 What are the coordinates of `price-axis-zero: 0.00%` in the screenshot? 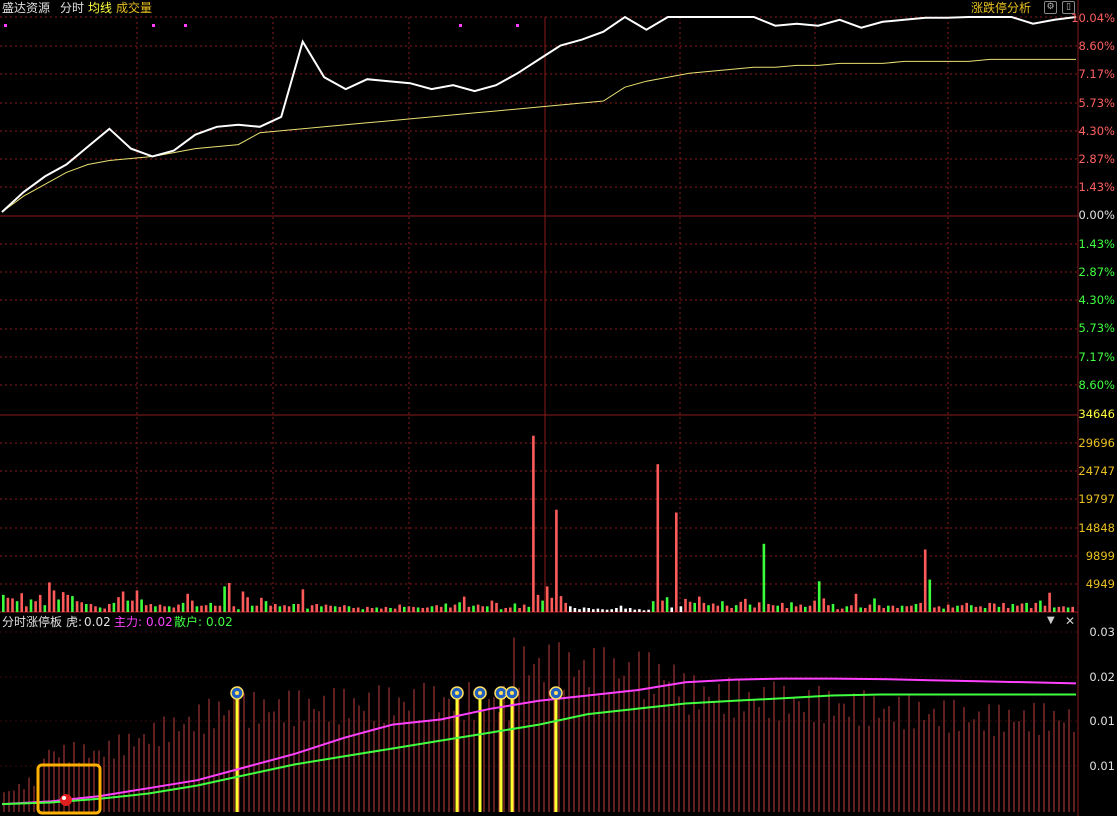 It's located at (1096, 215).